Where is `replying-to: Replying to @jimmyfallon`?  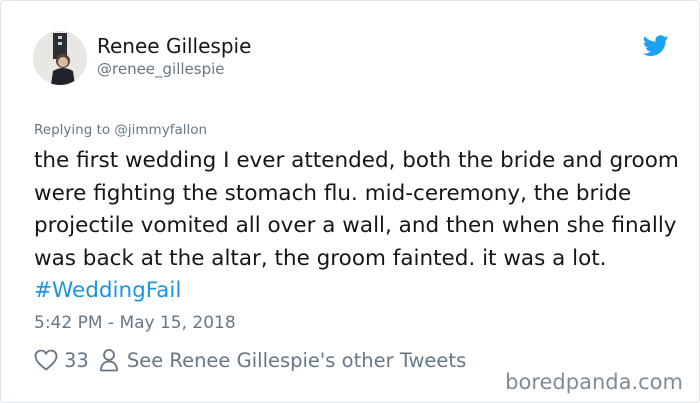
replying-to: Replying to @jimmyfallon is located at coordinates (120, 130).